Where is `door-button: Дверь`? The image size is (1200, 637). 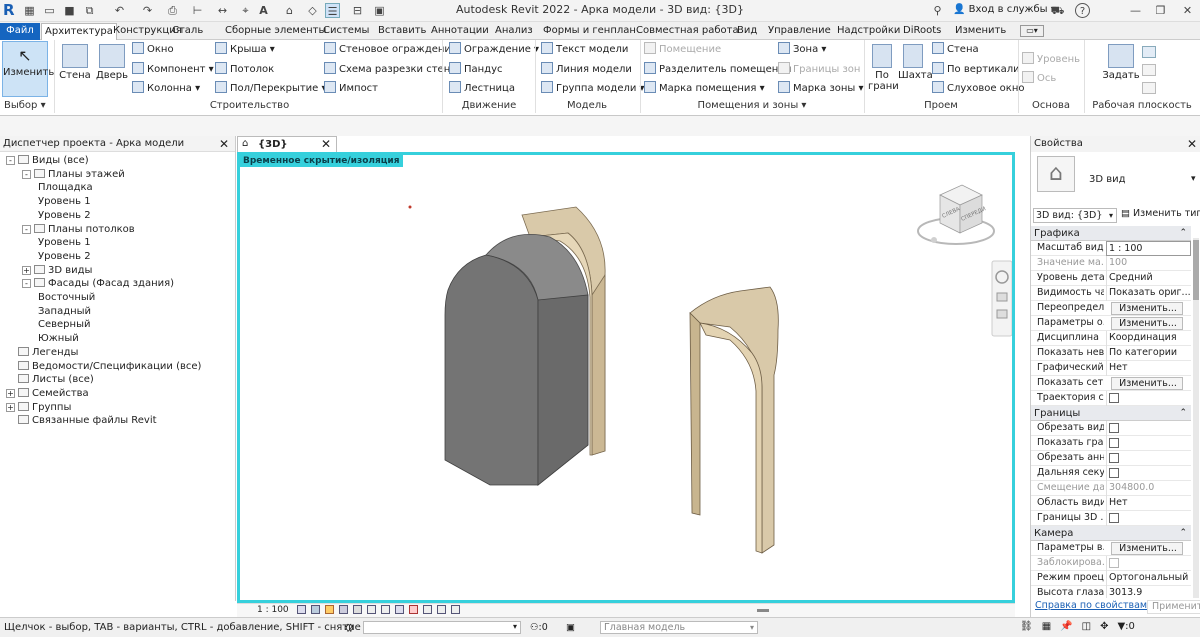
door-button: Дверь is located at coordinates (112, 61).